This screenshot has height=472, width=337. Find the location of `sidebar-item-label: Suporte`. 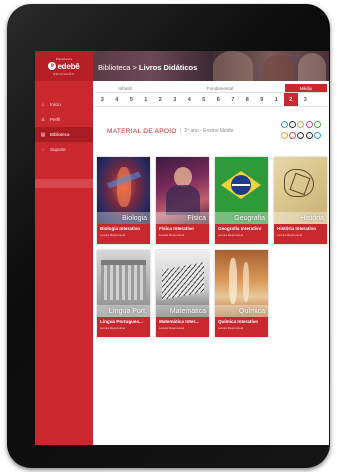

sidebar-item-label: Suporte is located at coordinates (58, 149).